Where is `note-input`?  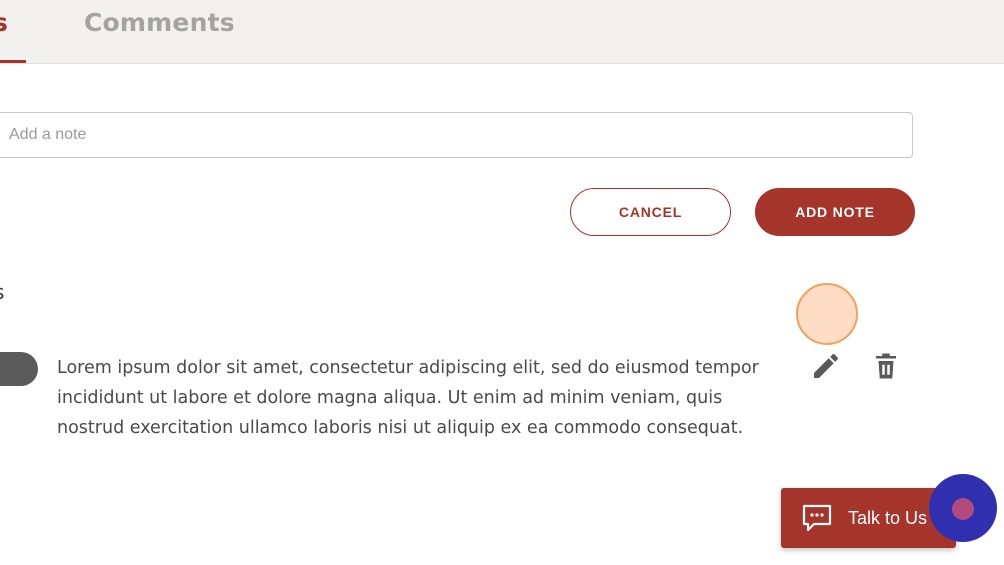 note-input is located at coordinates (456, 135).